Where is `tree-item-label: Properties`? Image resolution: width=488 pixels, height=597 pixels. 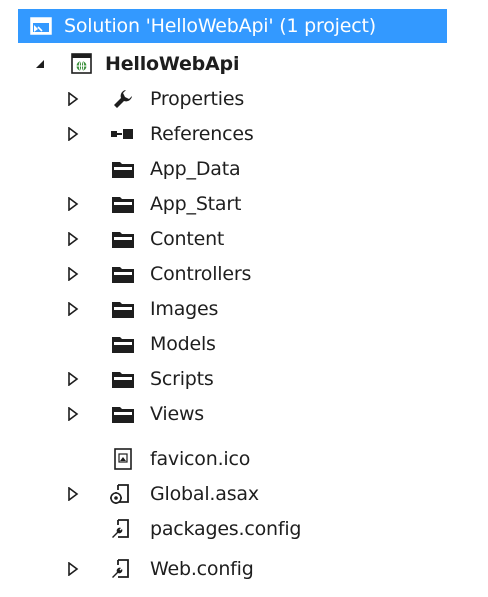
tree-item-label: Properties is located at coordinates (197, 99).